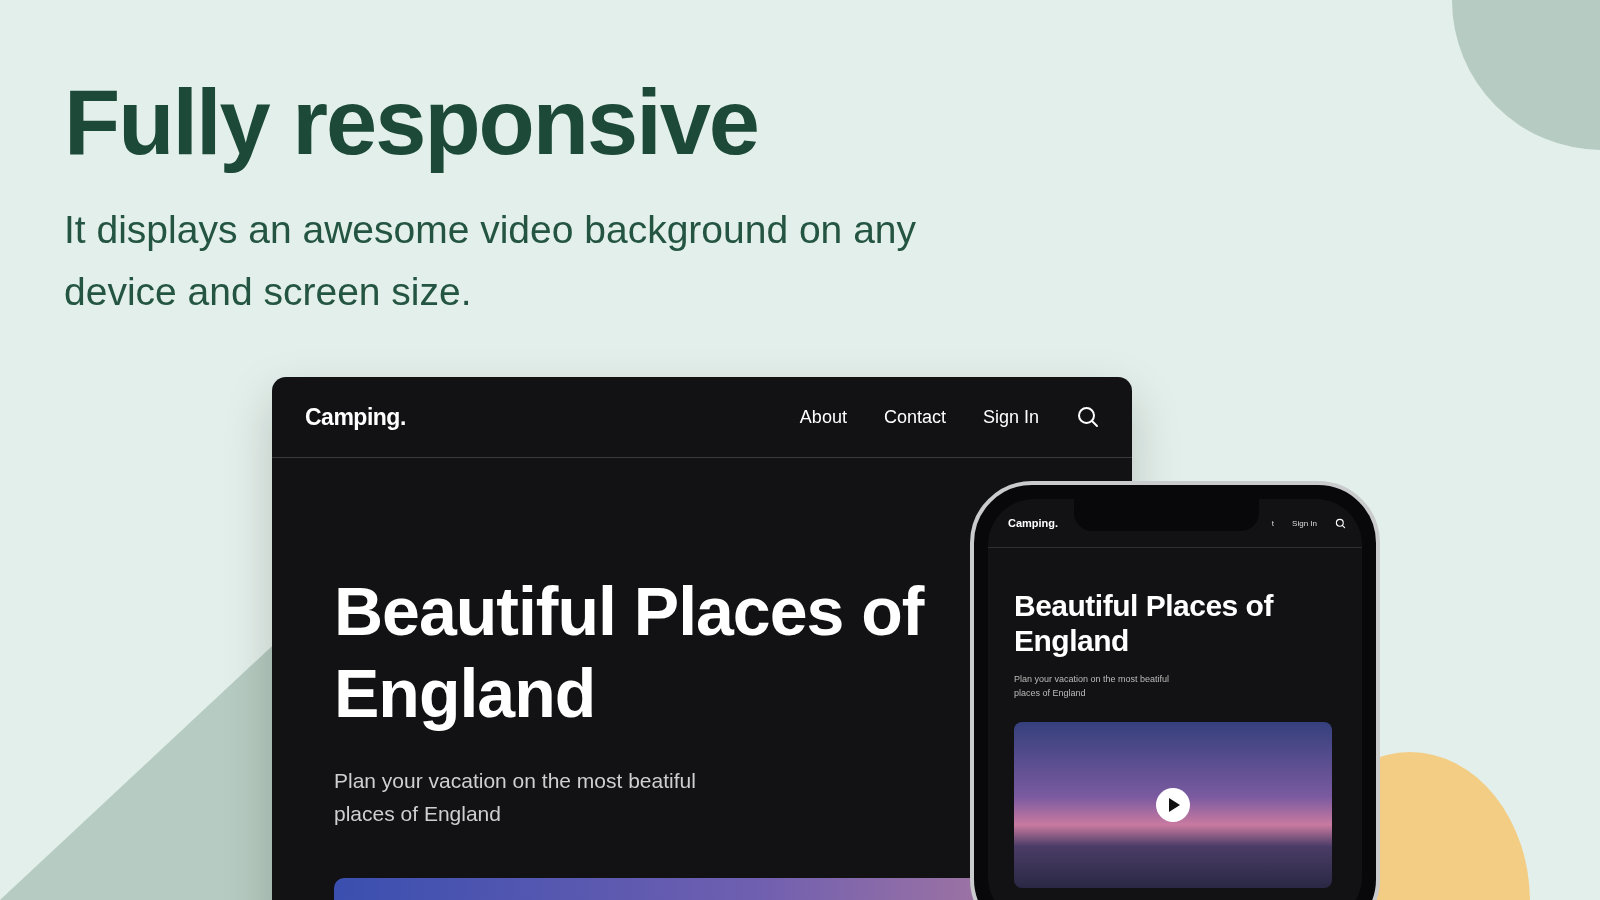 The image size is (1600, 900). What do you see at coordinates (1273, 523) in the screenshot?
I see `nav-link: t` at bounding box center [1273, 523].